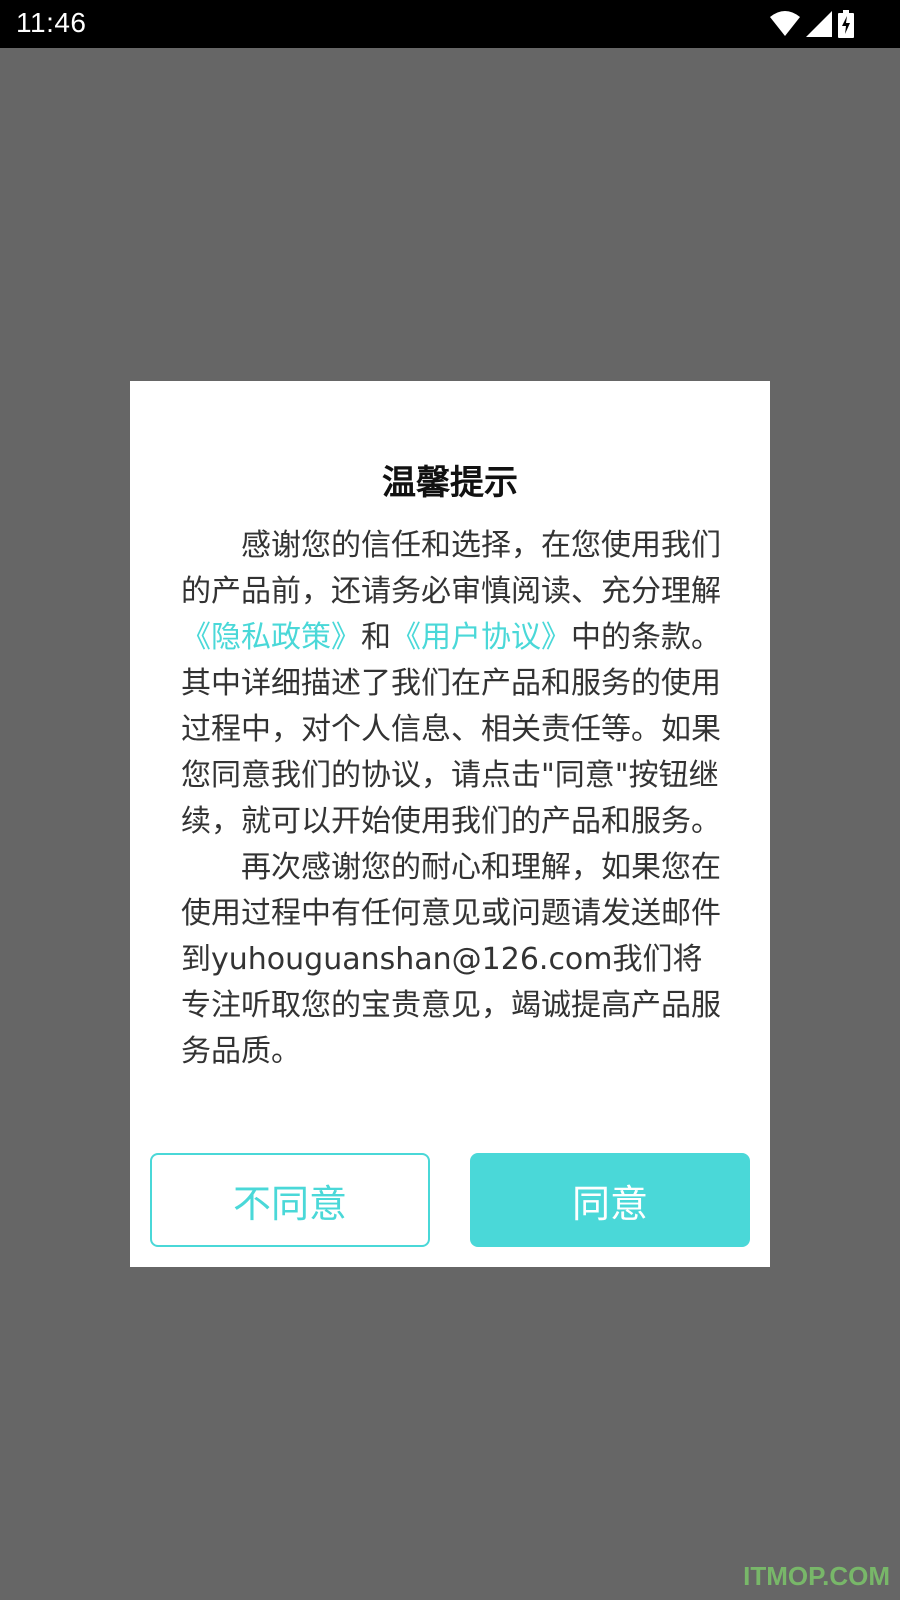  What do you see at coordinates (610, 1200) in the screenshot?
I see `agree-button: 同意` at bounding box center [610, 1200].